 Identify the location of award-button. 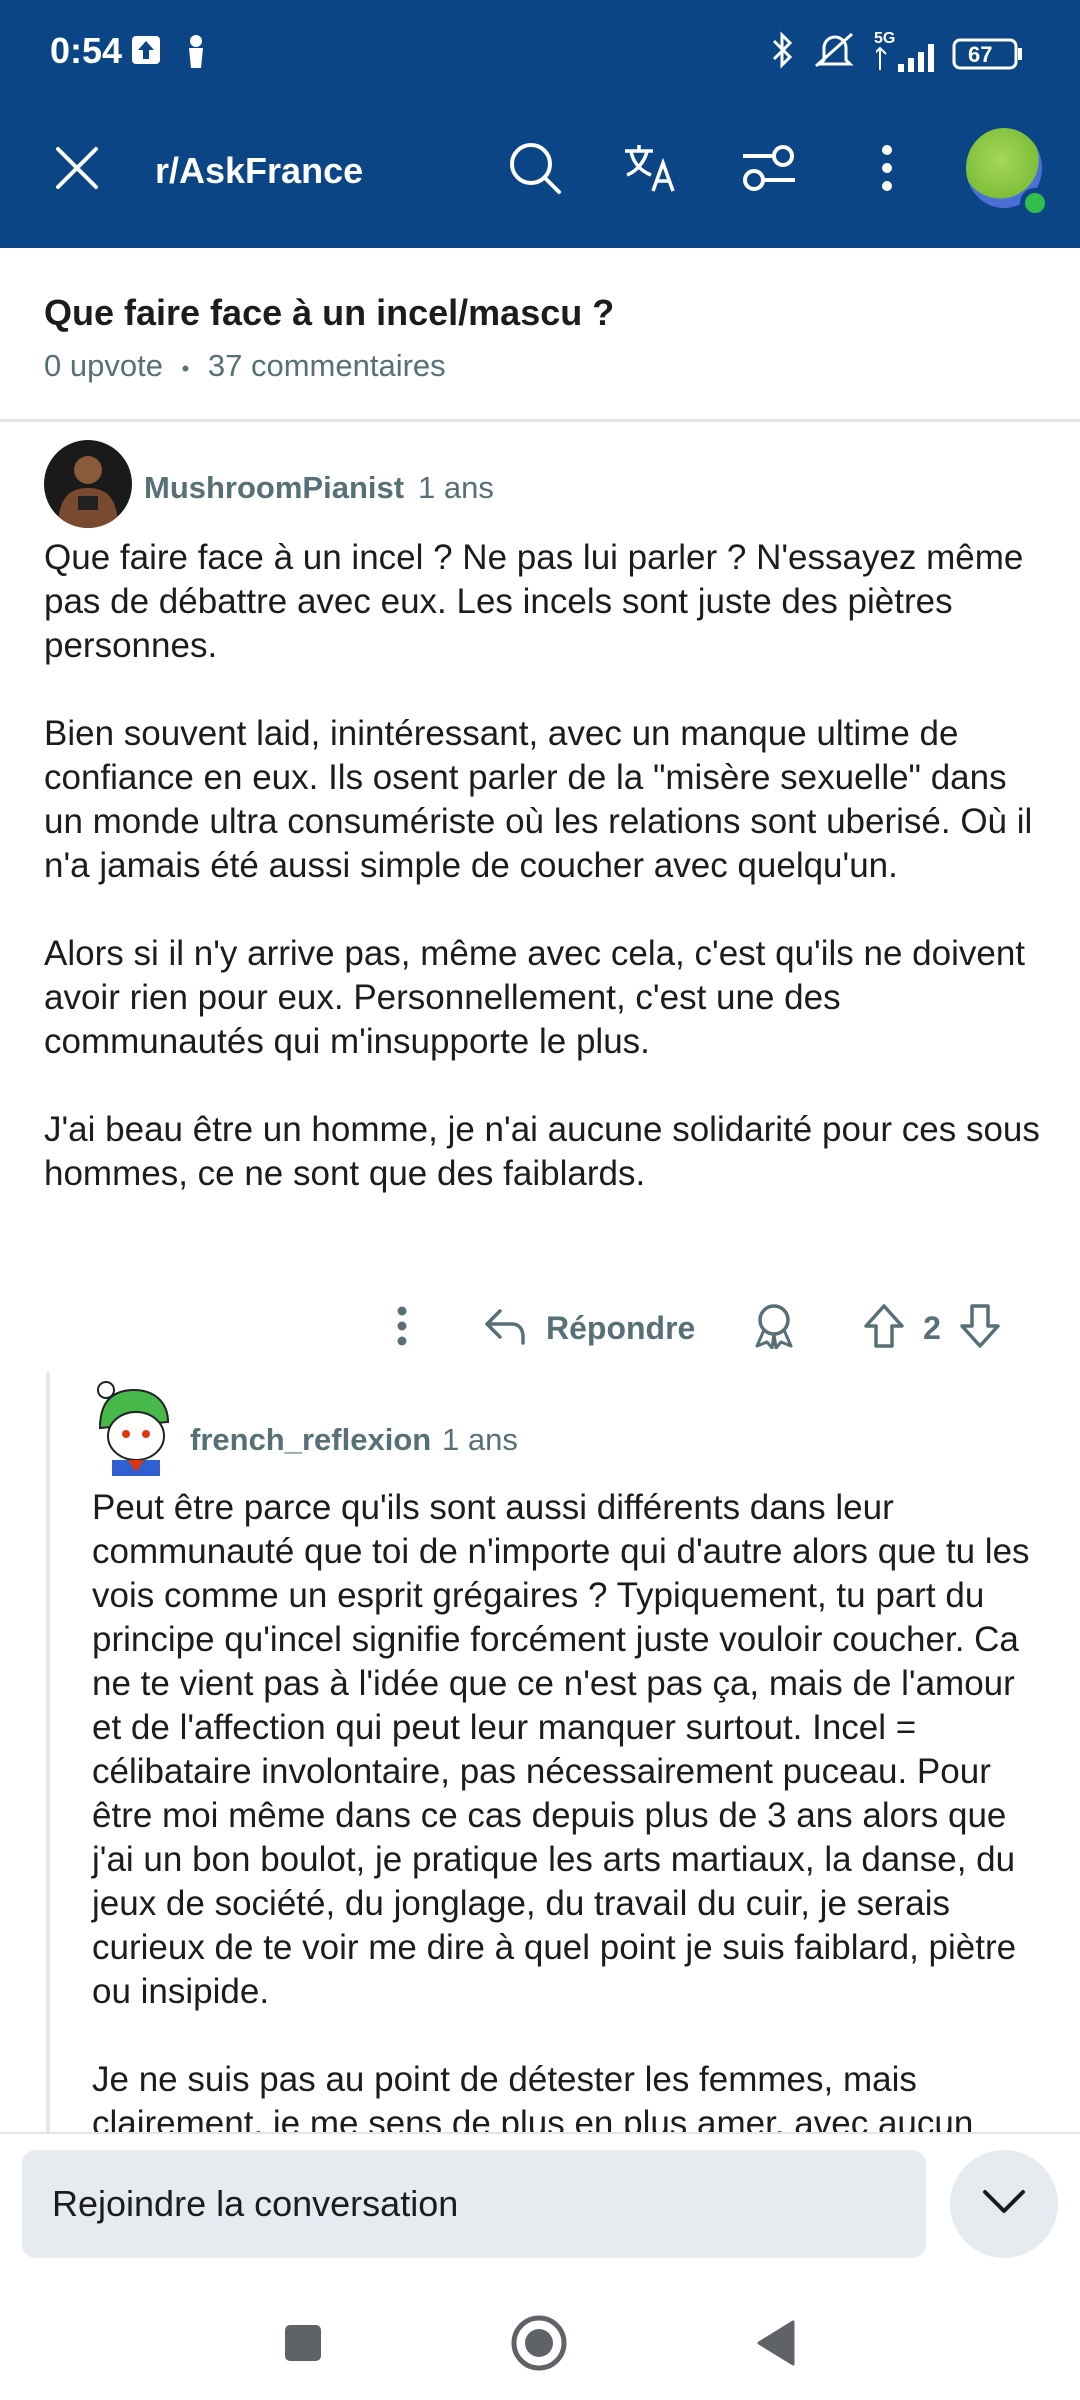
(774, 1328).